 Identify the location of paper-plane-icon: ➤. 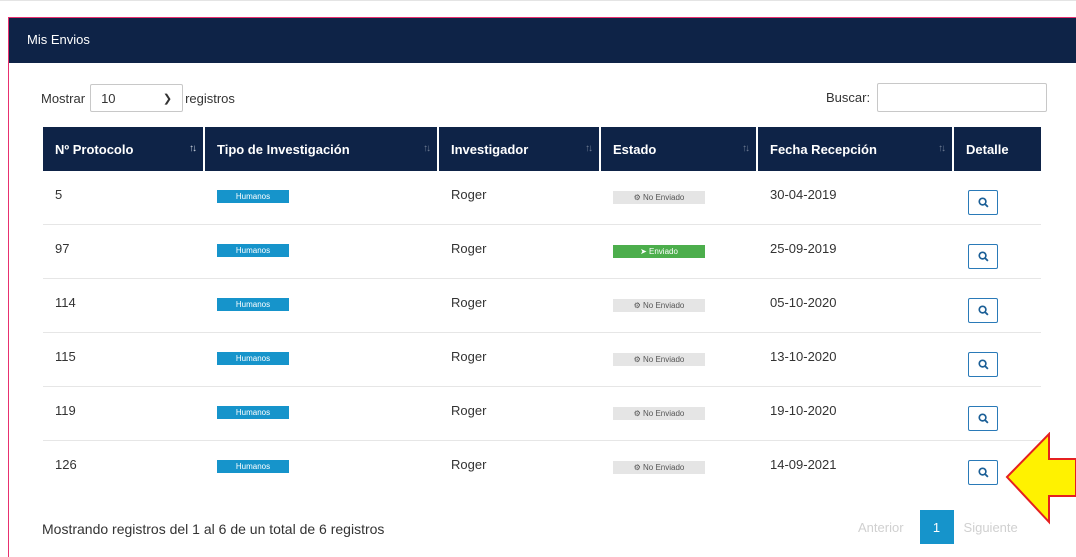
(644, 251).